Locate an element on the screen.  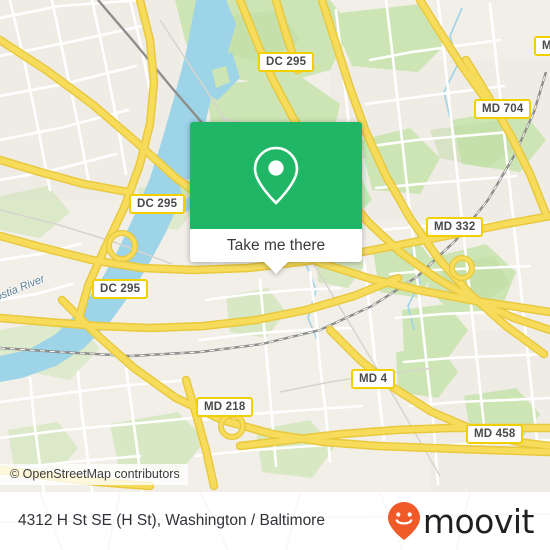
moovit-brand: moovit is located at coordinates (461, 521).